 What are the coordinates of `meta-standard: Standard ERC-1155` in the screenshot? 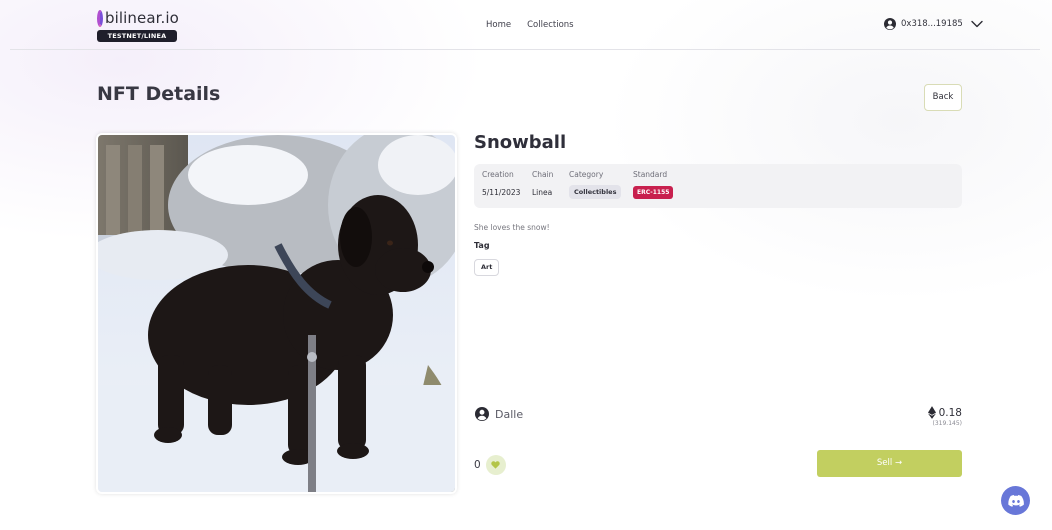 It's located at (653, 184).